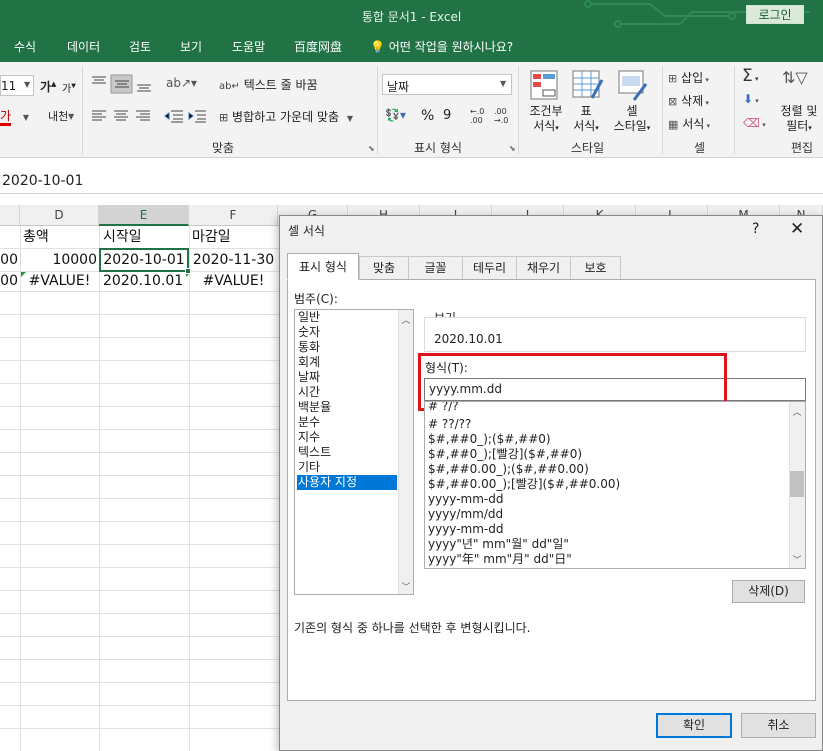 The height and width of the screenshot is (751, 823). What do you see at coordinates (797, 229) in the screenshot?
I see `close-icon: ✕` at bounding box center [797, 229].